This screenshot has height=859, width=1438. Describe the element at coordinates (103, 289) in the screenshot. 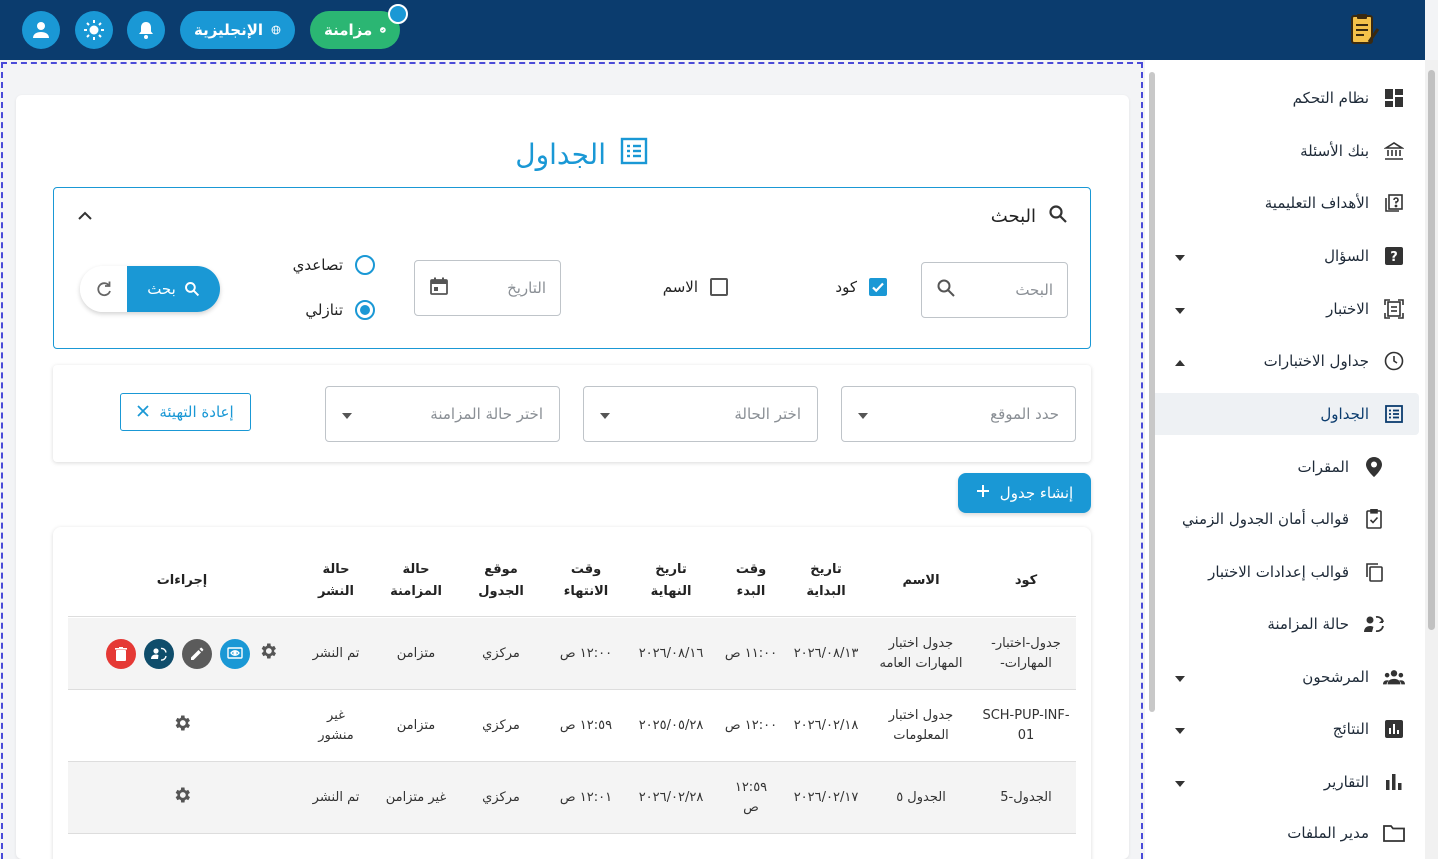

I see `refresh-button` at that location.